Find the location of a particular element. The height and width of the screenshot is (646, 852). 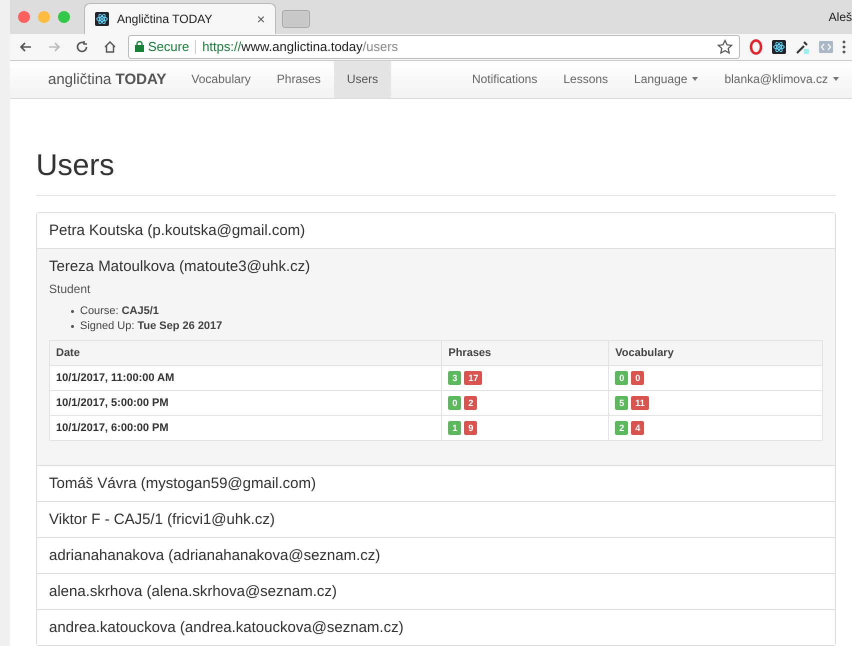

lock-icon is located at coordinates (139, 46).